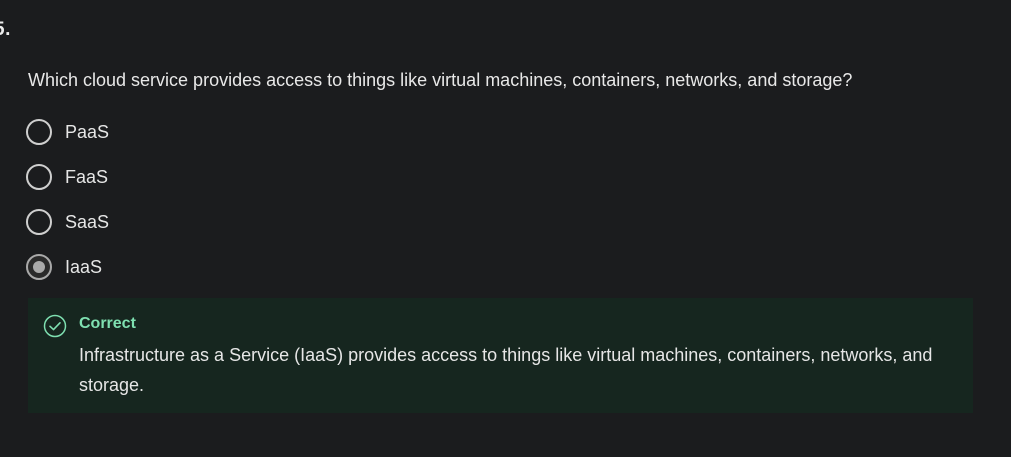 Image resolution: width=1011 pixels, height=457 pixels. What do you see at coordinates (5, 29) in the screenshot?
I see `question-number: 5.` at bounding box center [5, 29].